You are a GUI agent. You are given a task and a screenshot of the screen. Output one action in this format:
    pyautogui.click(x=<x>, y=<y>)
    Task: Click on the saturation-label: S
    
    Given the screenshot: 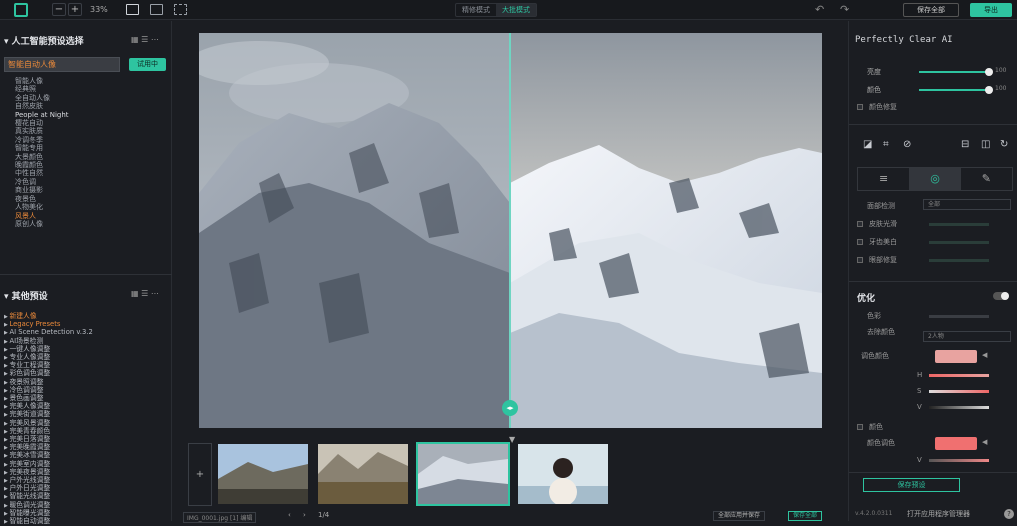 What is the action you would take?
    pyautogui.click(x=919, y=391)
    